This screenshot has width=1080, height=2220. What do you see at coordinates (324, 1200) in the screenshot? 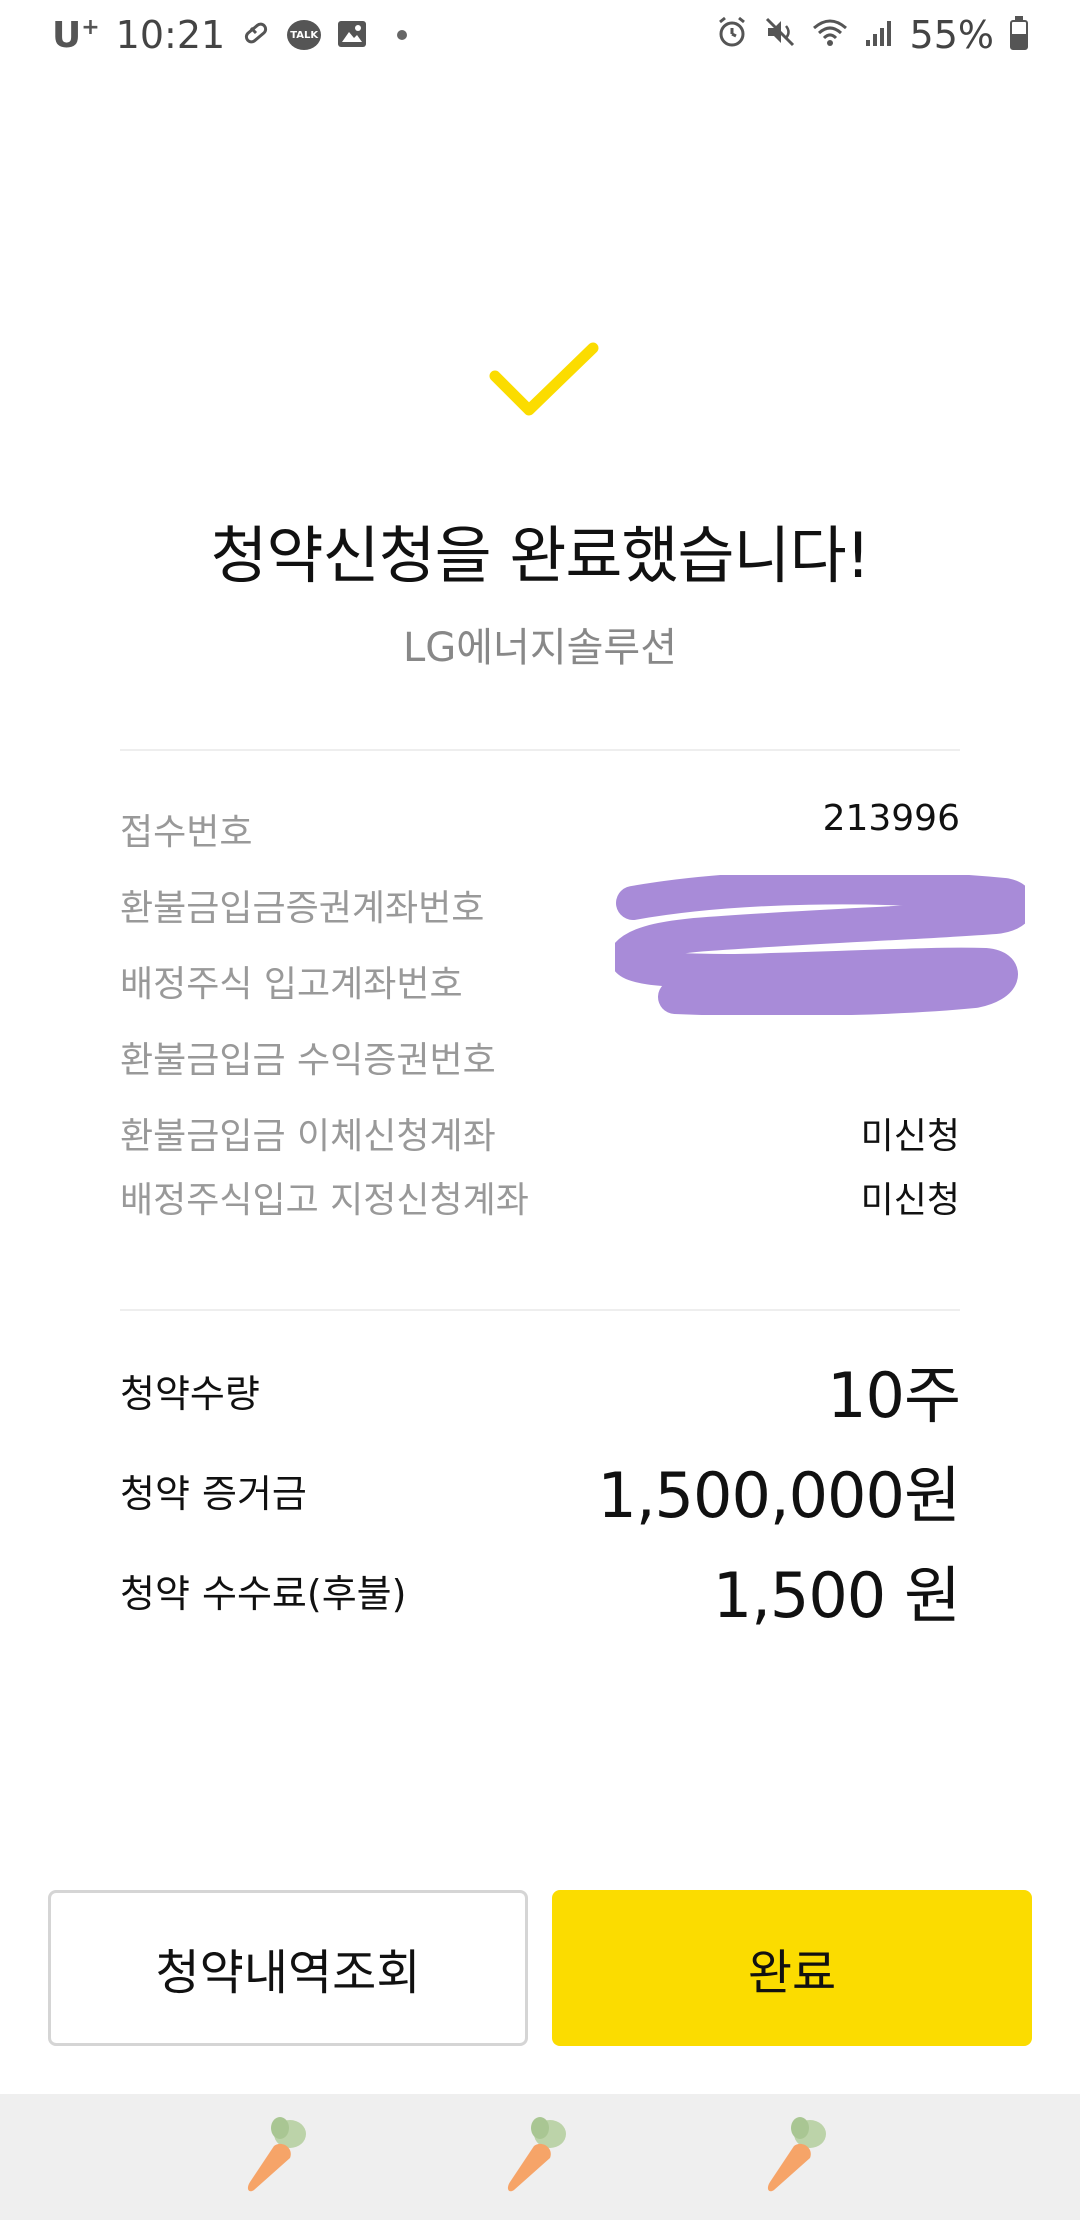
I see `info-label: 배정주식입고 지정신청계좌` at bounding box center [324, 1200].